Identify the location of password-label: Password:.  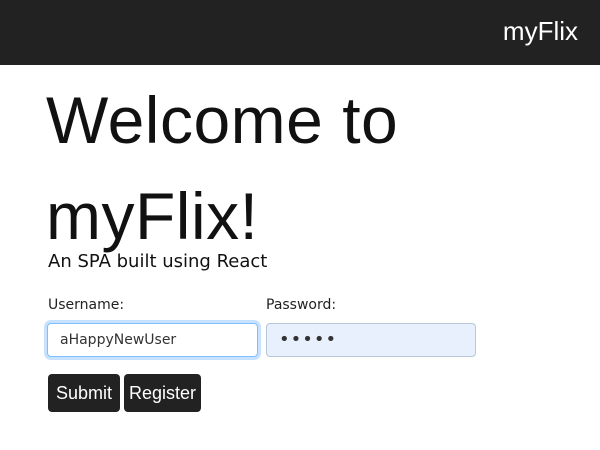
(301, 305).